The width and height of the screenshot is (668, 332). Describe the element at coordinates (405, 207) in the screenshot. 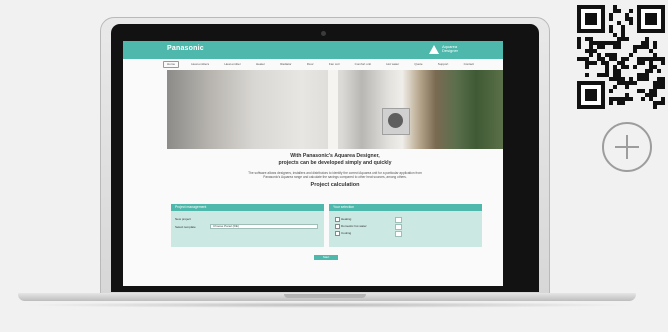

I see `selection-panel-title: Your selection` at that location.